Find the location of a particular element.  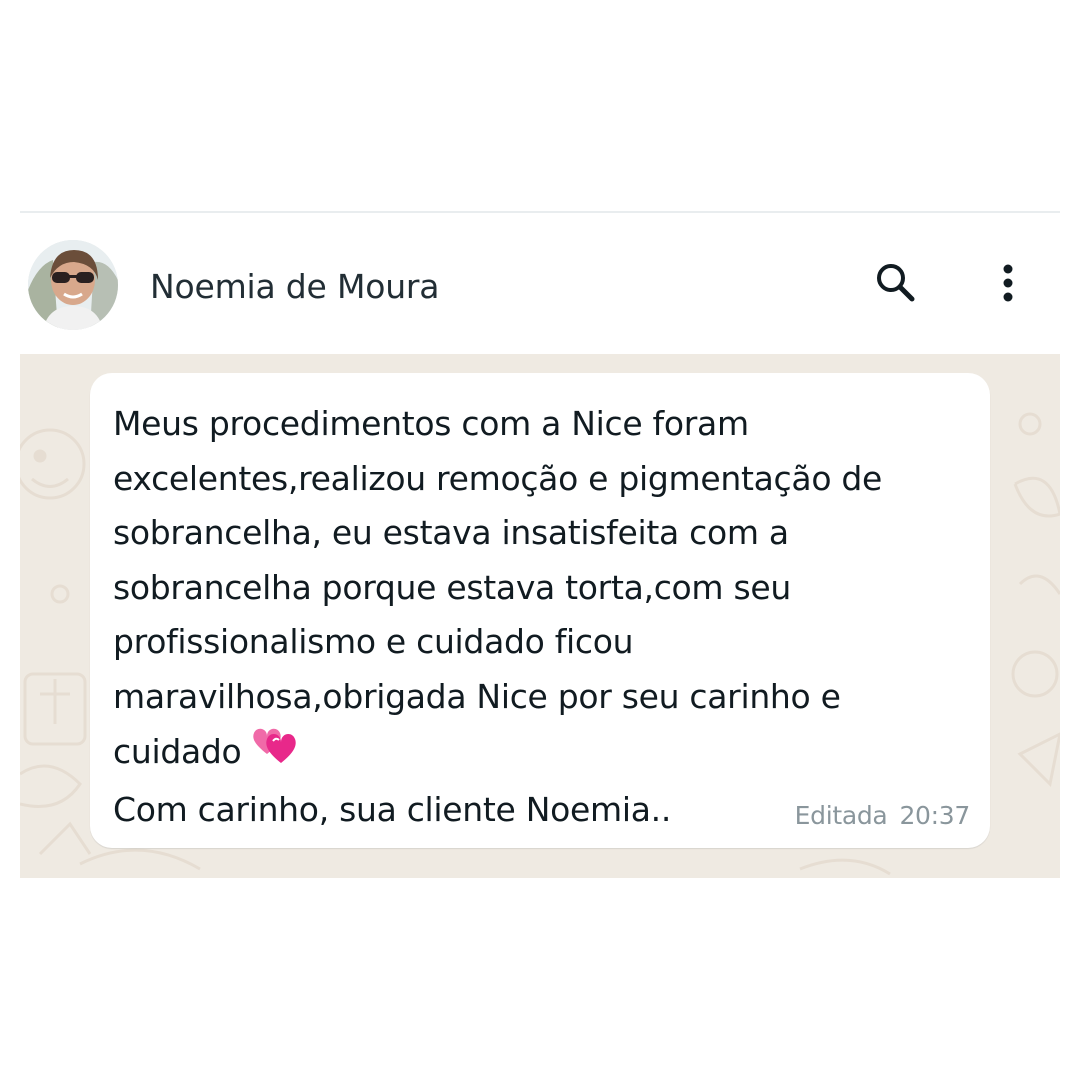

message-line: sobrancelha porque estava torta,com seu is located at coordinates (452, 587).